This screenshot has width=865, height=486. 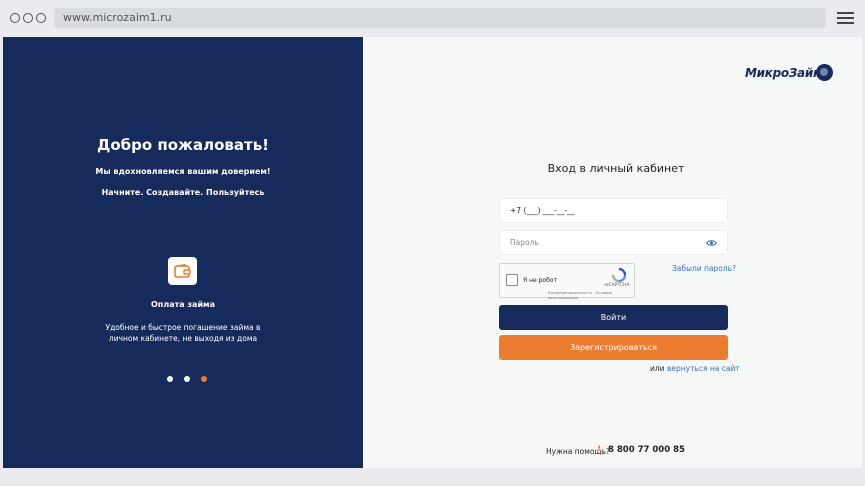 I want to click on pager-dot-active, so click(x=204, y=379).